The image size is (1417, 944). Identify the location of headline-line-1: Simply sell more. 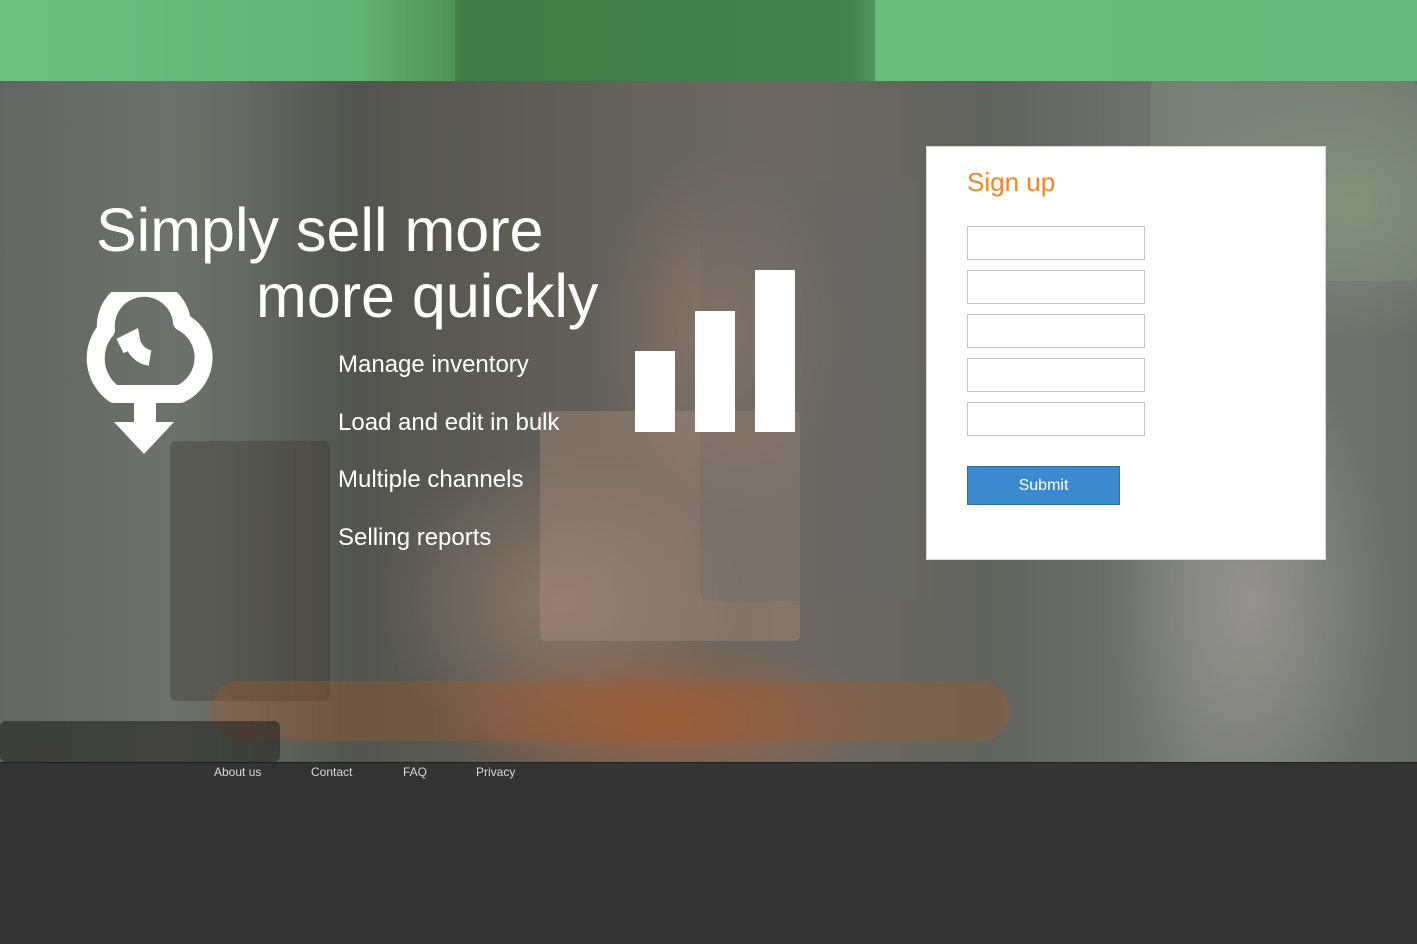
(320, 230).